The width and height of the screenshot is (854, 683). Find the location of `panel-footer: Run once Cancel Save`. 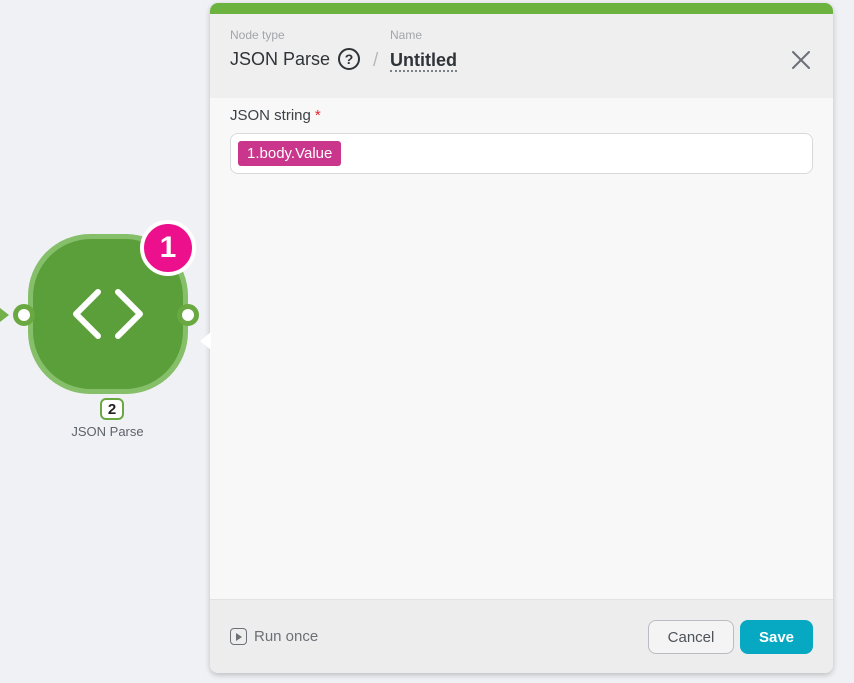

panel-footer: Run once Cancel Save is located at coordinates (521, 636).